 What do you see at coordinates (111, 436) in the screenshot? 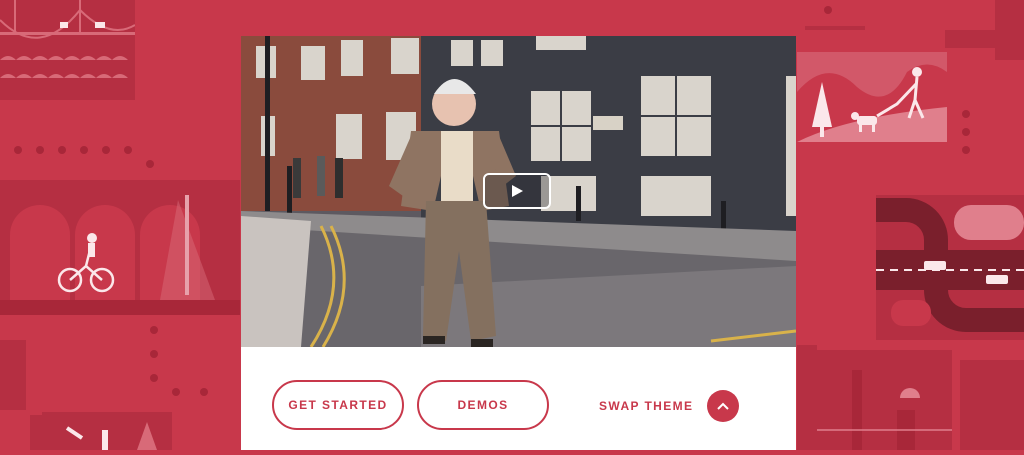
I see `telescope-graphic` at bounding box center [111, 436].